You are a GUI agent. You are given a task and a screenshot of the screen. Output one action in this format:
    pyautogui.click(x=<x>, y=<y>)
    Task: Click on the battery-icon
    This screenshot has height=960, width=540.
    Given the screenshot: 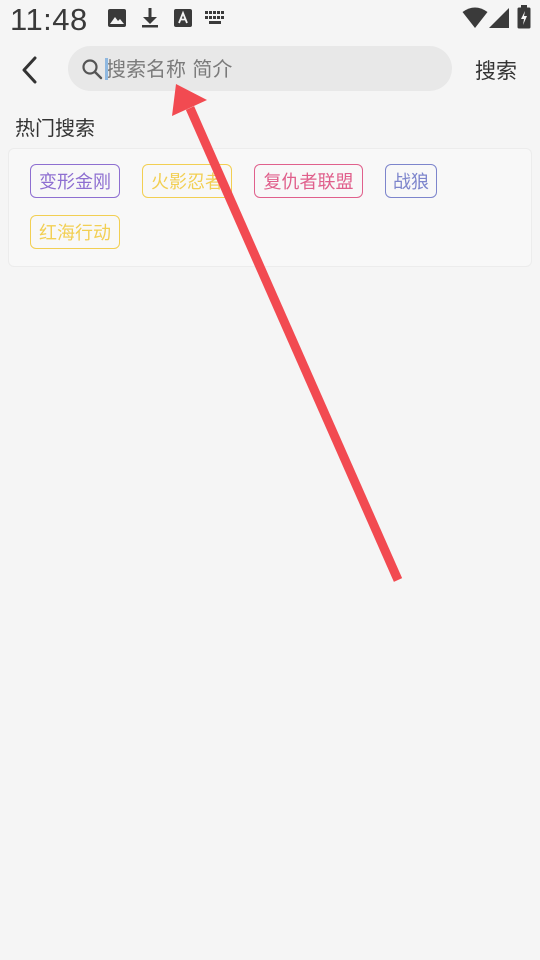 What is the action you would take?
    pyautogui.click(x=524, y=17)
    